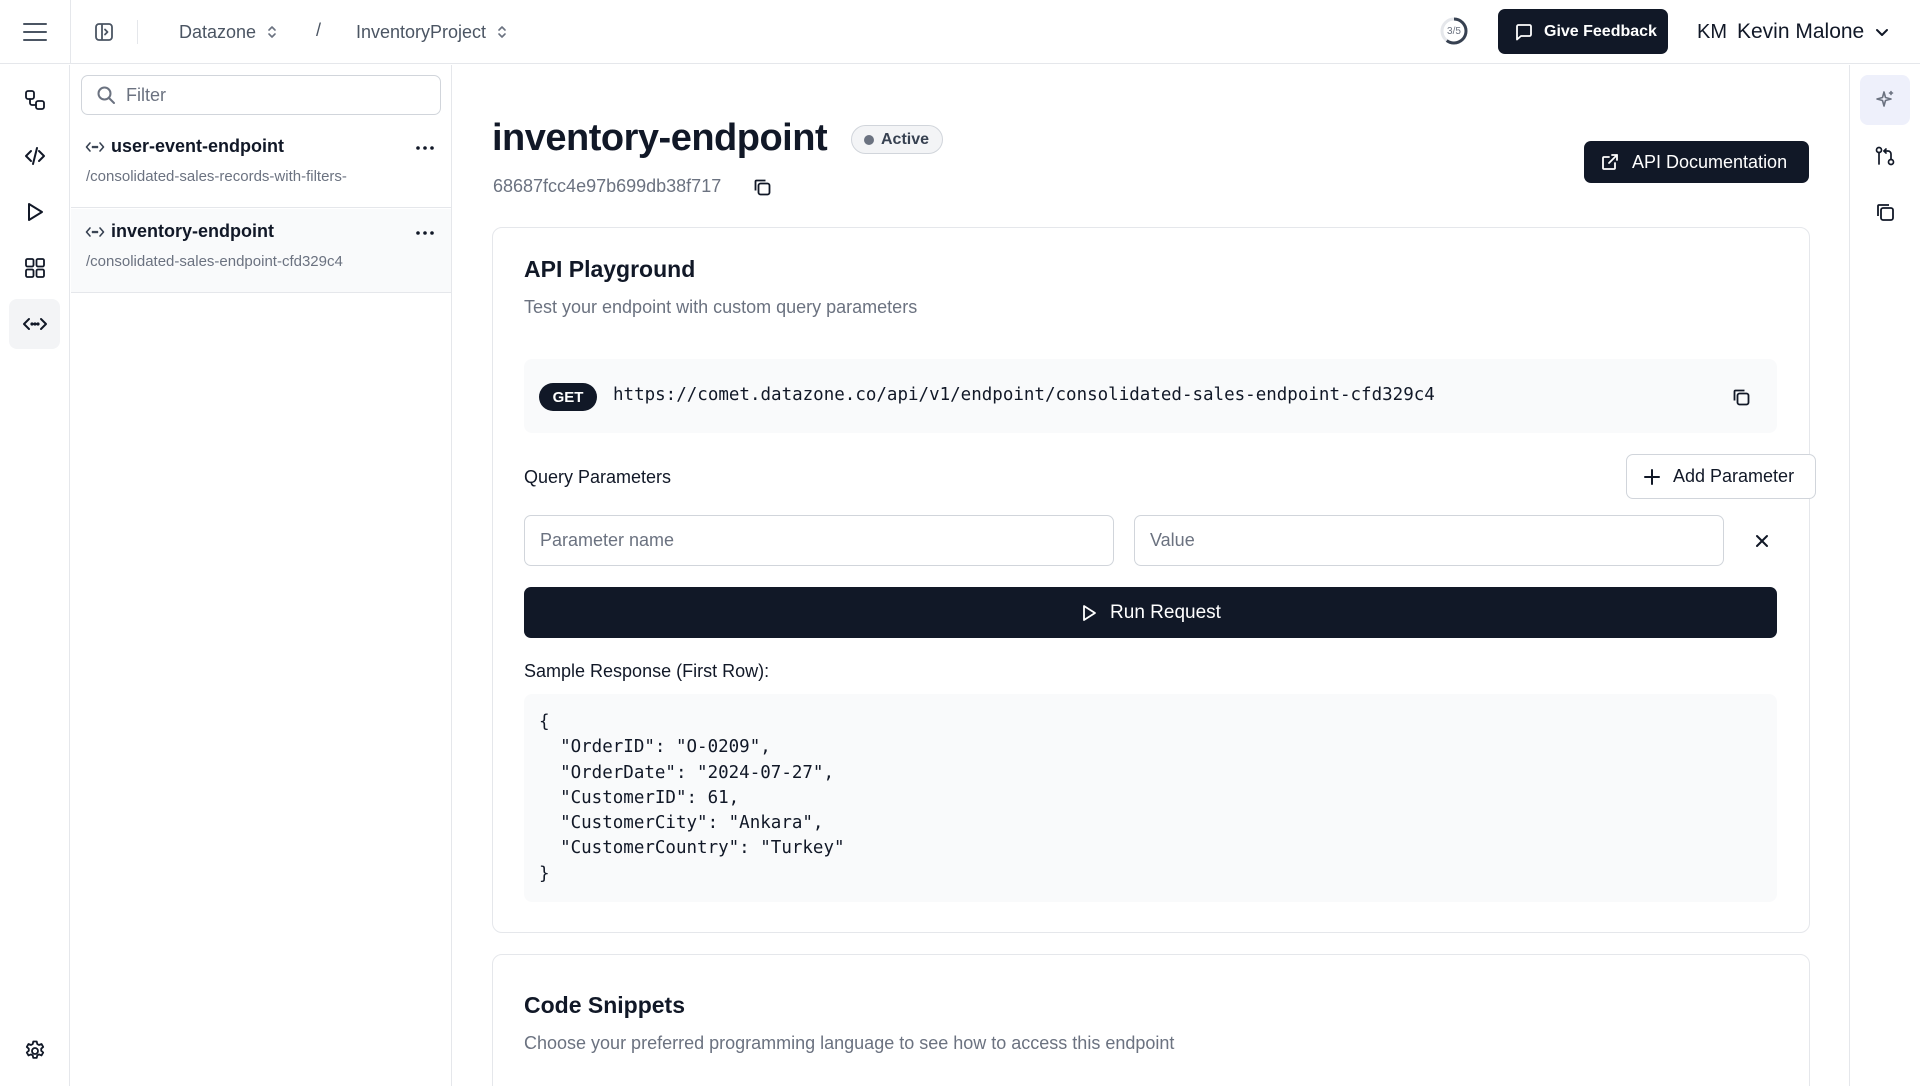 The width and height of the screenshot is (1920, 1086). I want to click on http-method-badge: GET, so click(568, 397).